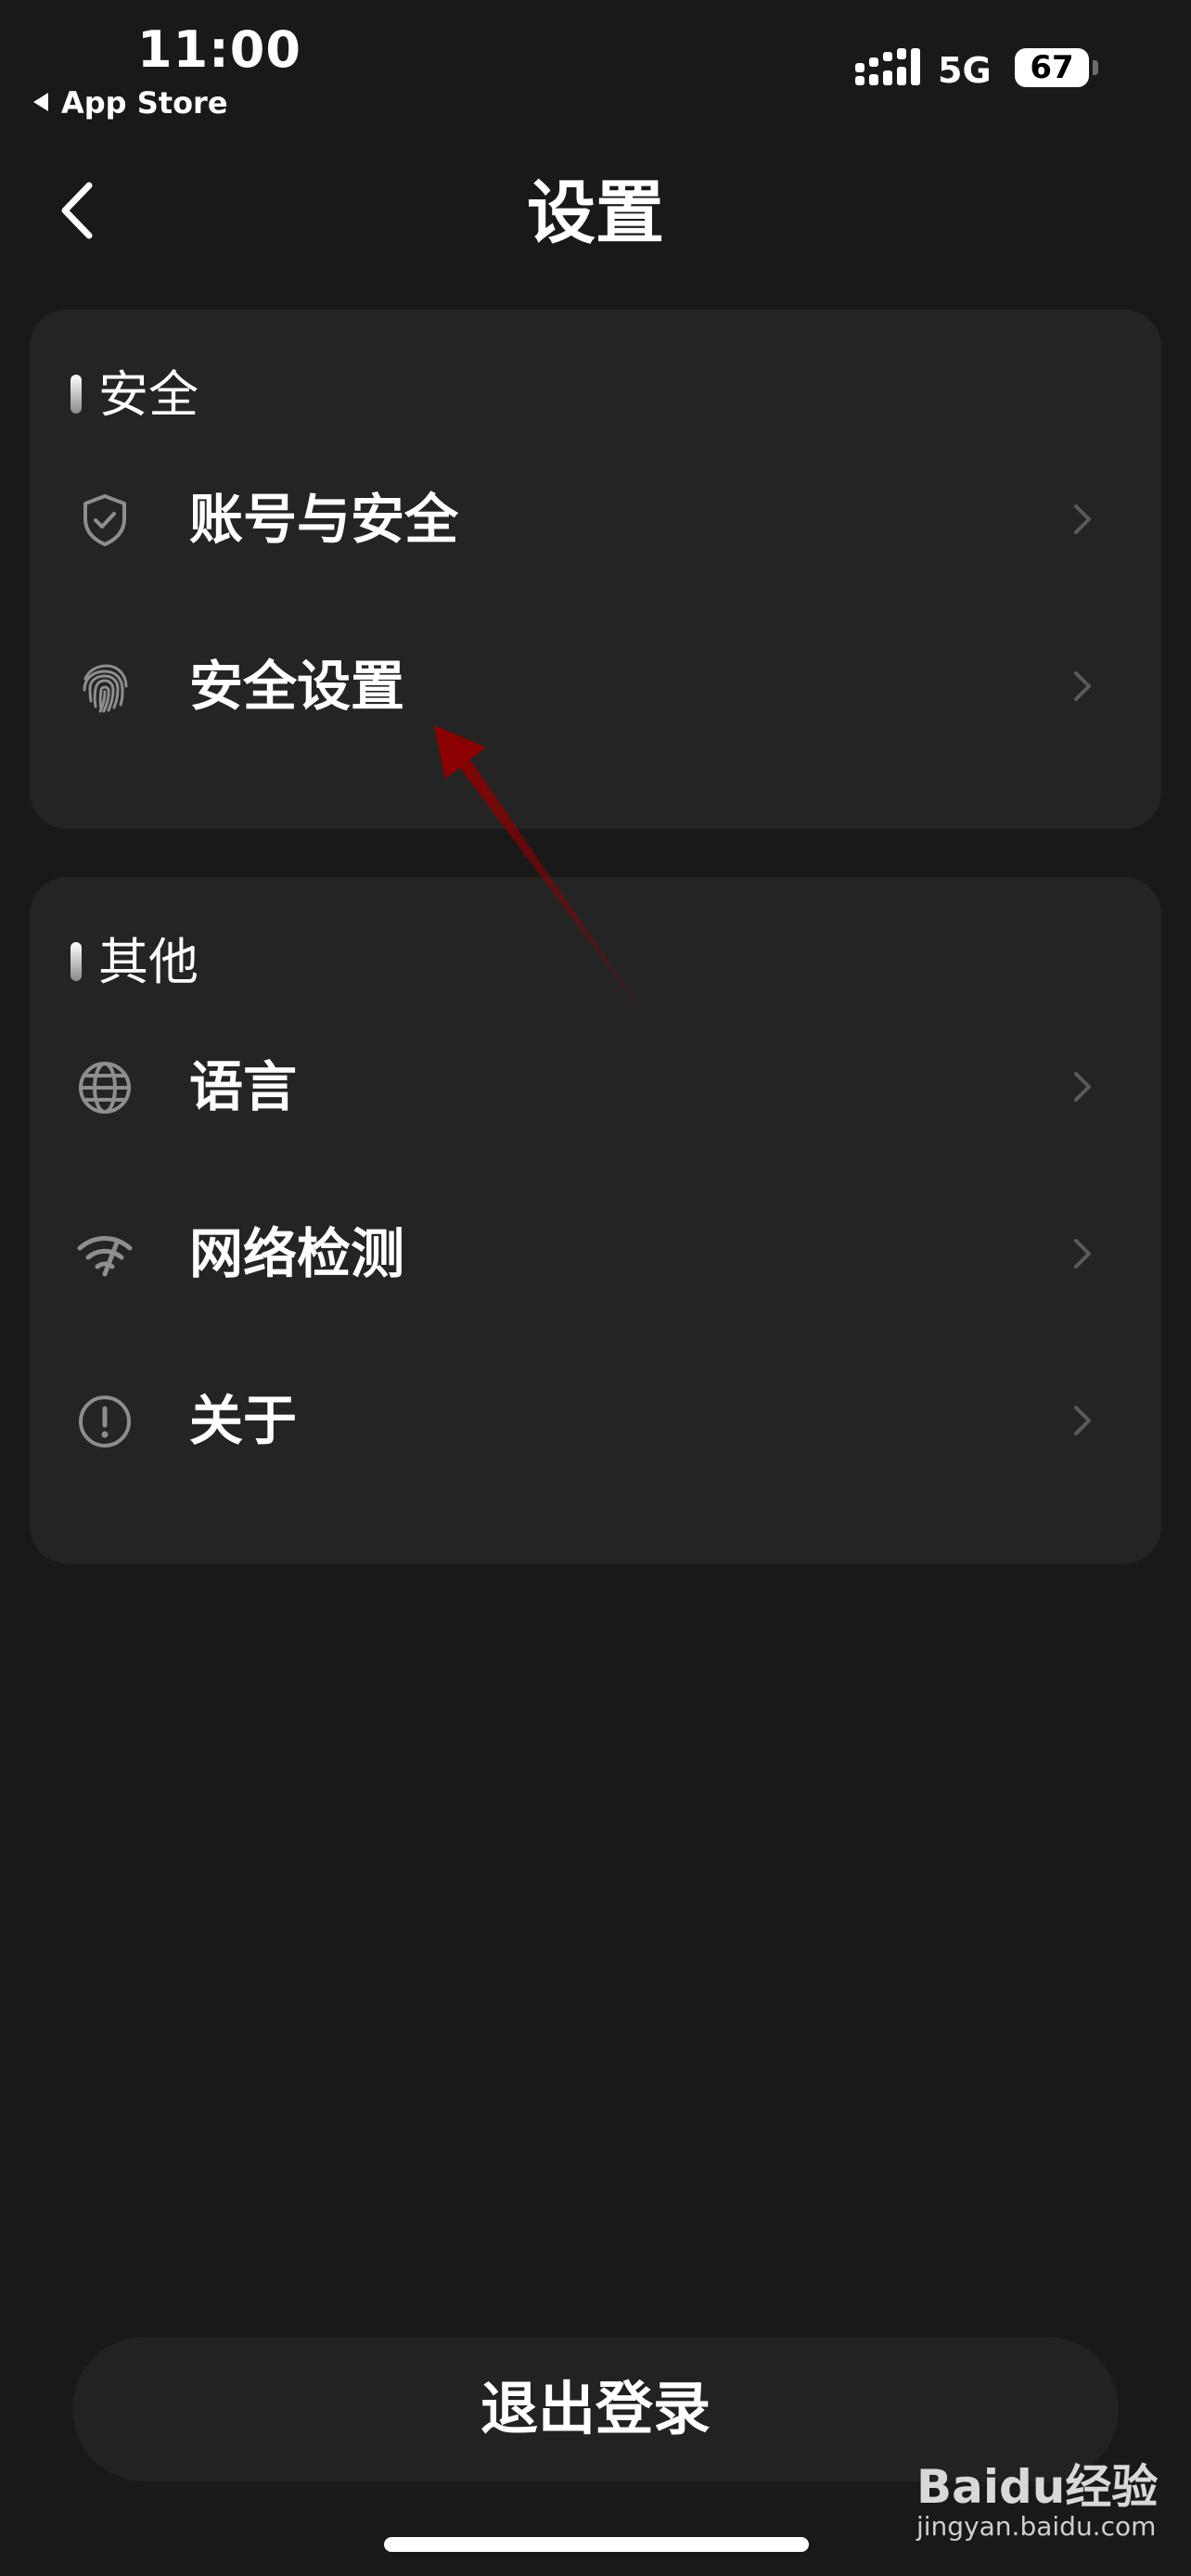  What do you see at coordinates (595, 65) in the screenshot?
I see `status-bar: 11:00 App Store 5G 67` at bounding box center [595, 65].